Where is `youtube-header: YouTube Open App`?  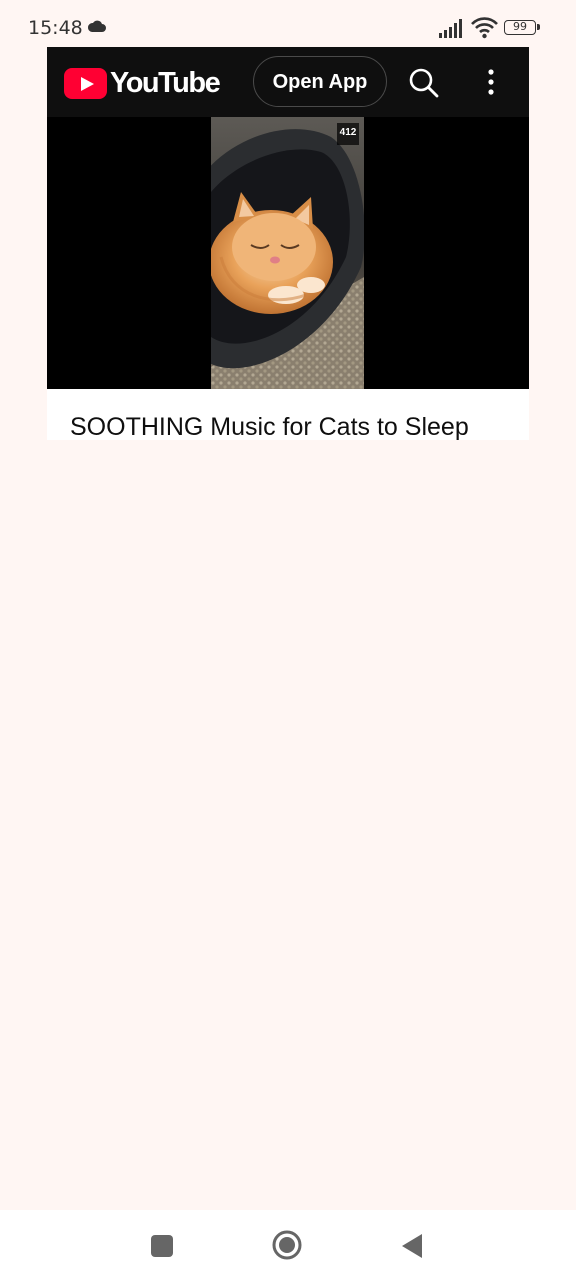 youtube-header: YouTube Open App is located at coordinates (288, 82).